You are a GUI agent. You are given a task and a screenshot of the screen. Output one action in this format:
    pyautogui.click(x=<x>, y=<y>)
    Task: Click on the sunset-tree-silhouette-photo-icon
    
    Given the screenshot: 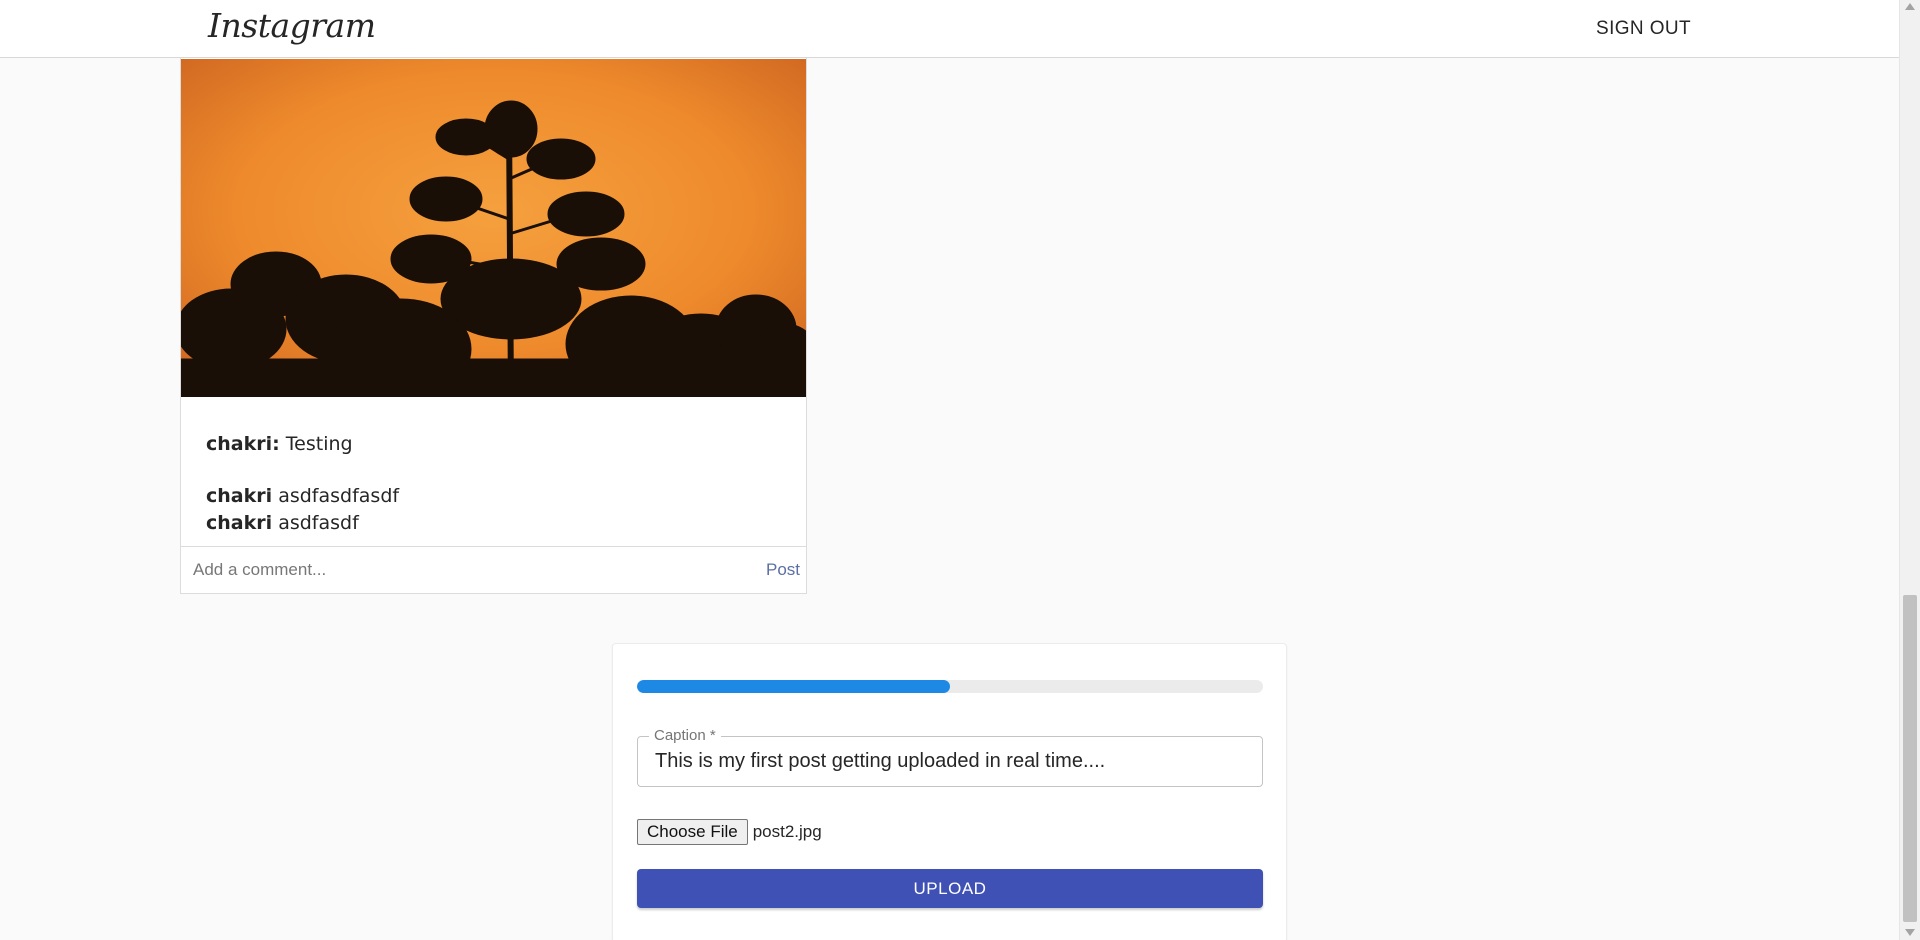 What is the action you would take?
    pyautogui.click(x=493, y=228)
    